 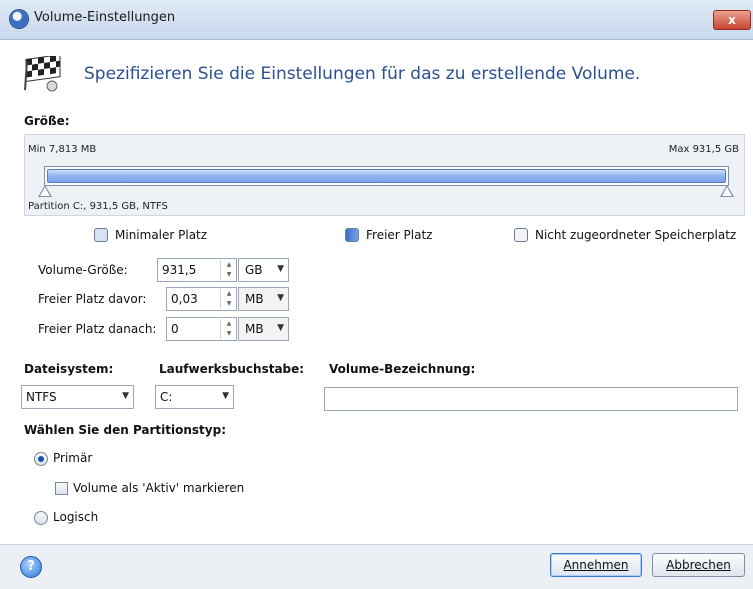 What do you see at coordinates (254, 270) in the screenshot?
I see `volume-size-unit: GB` at bounding box center [254, 270].